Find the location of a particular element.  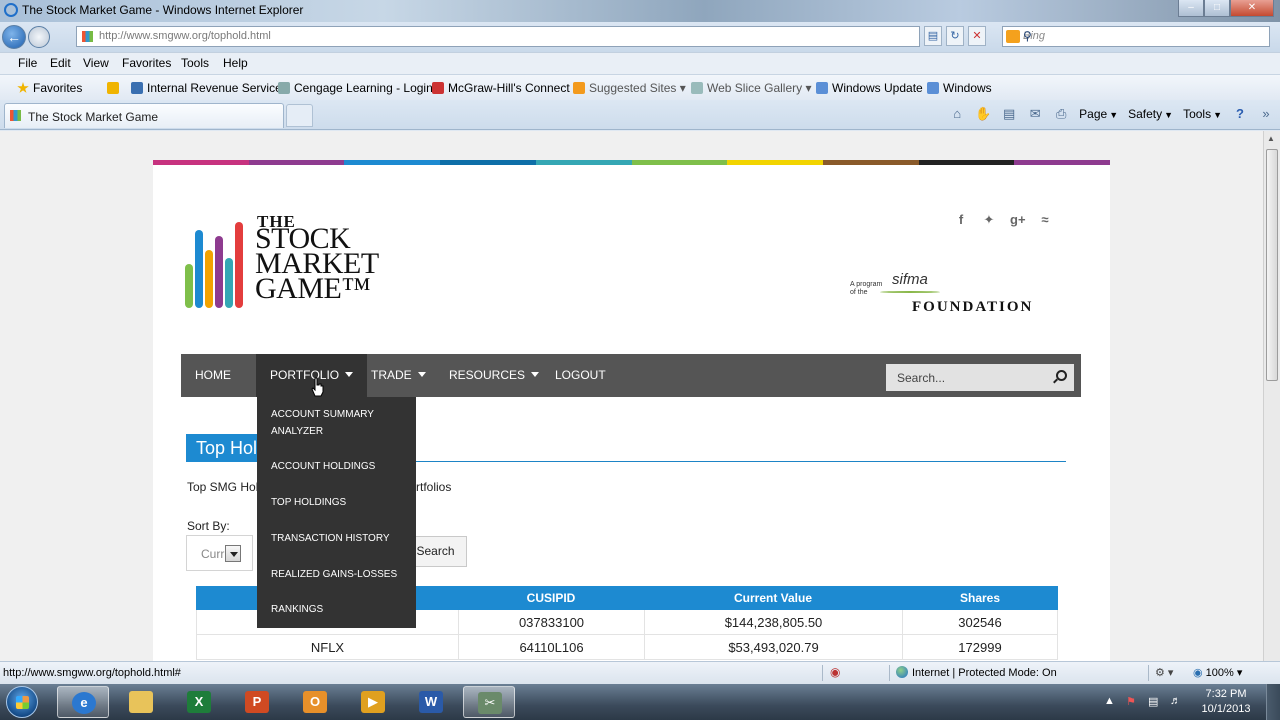

help-icon: ? is located at coordinates (1240, 114).